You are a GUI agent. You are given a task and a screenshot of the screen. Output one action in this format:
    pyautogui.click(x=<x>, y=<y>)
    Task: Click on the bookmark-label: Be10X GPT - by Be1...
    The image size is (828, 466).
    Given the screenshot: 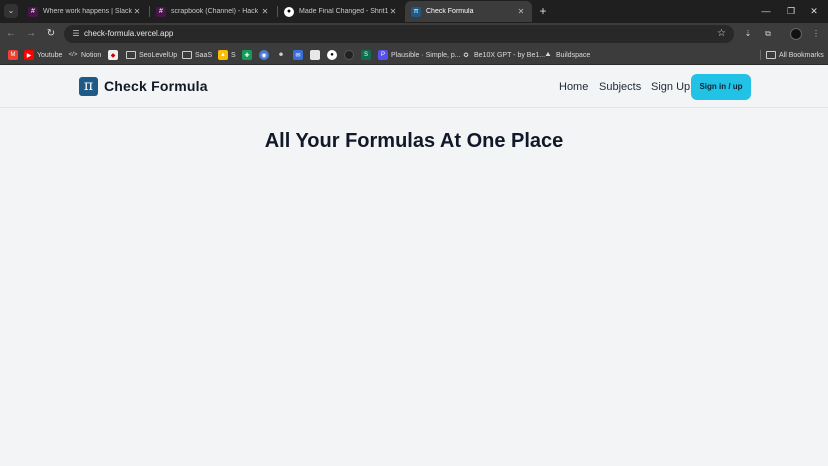 What is the action you would take?
    pyautogui.click(x=510, y=55)
    